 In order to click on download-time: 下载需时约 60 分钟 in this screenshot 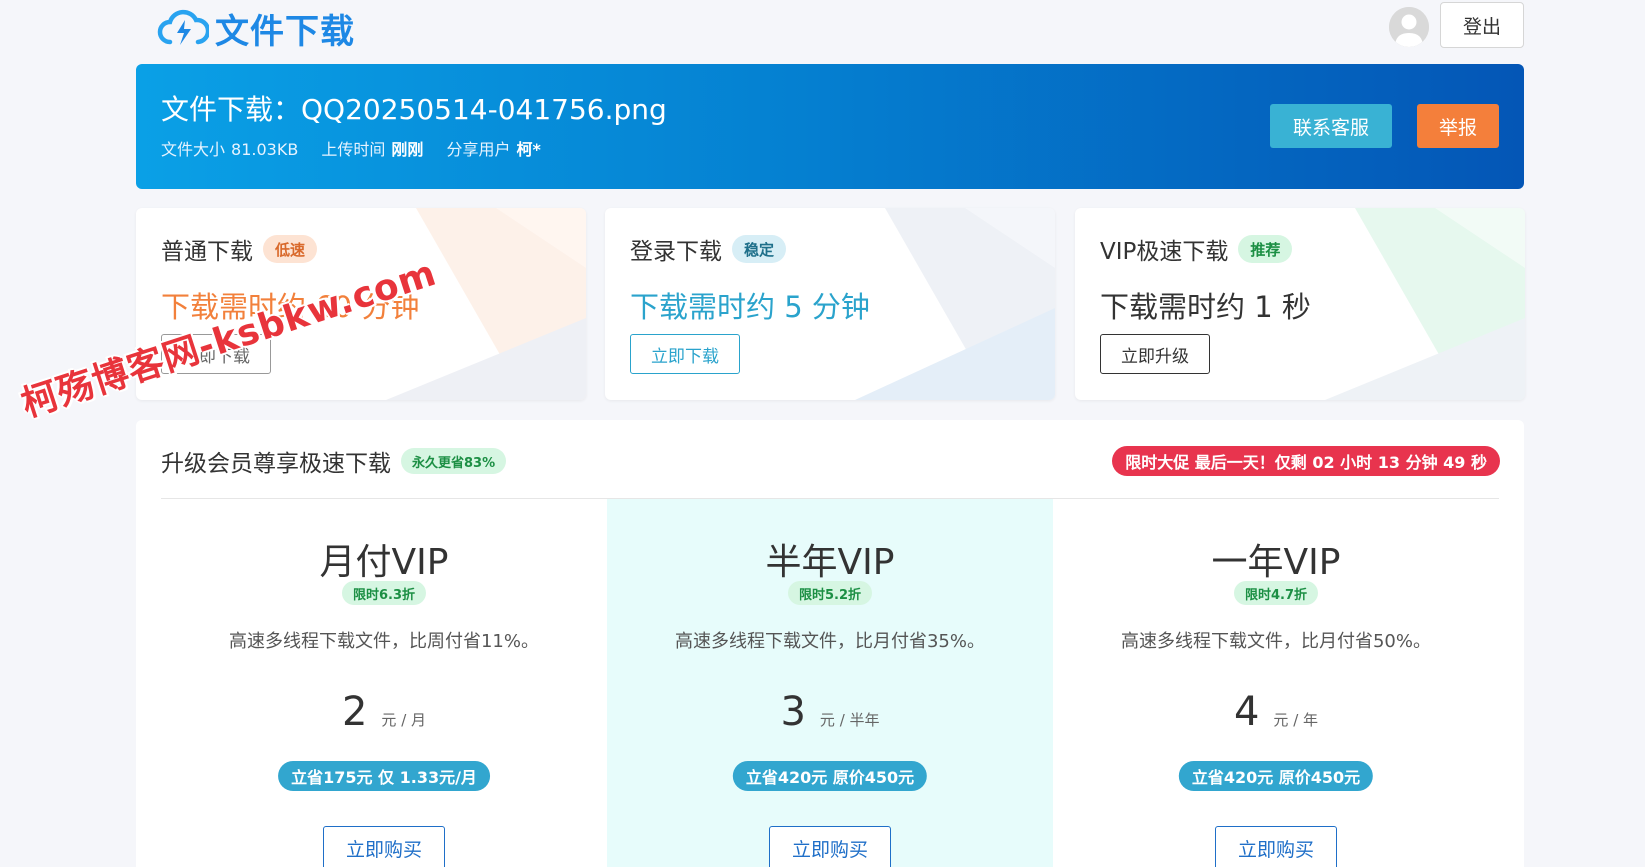, I will do `click(290, 307)`.